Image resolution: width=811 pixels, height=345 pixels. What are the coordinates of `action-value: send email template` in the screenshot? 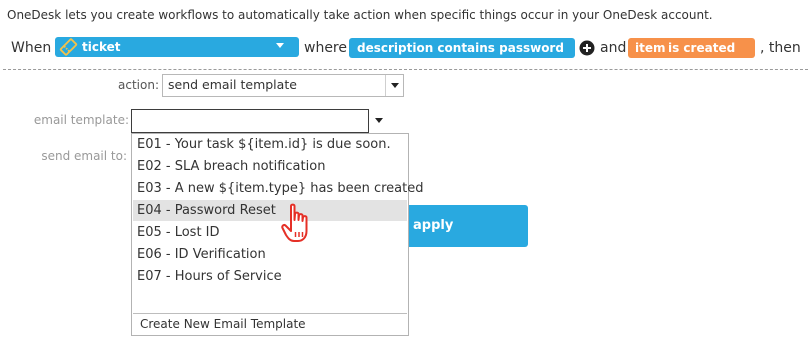 It's located at (232, 84).